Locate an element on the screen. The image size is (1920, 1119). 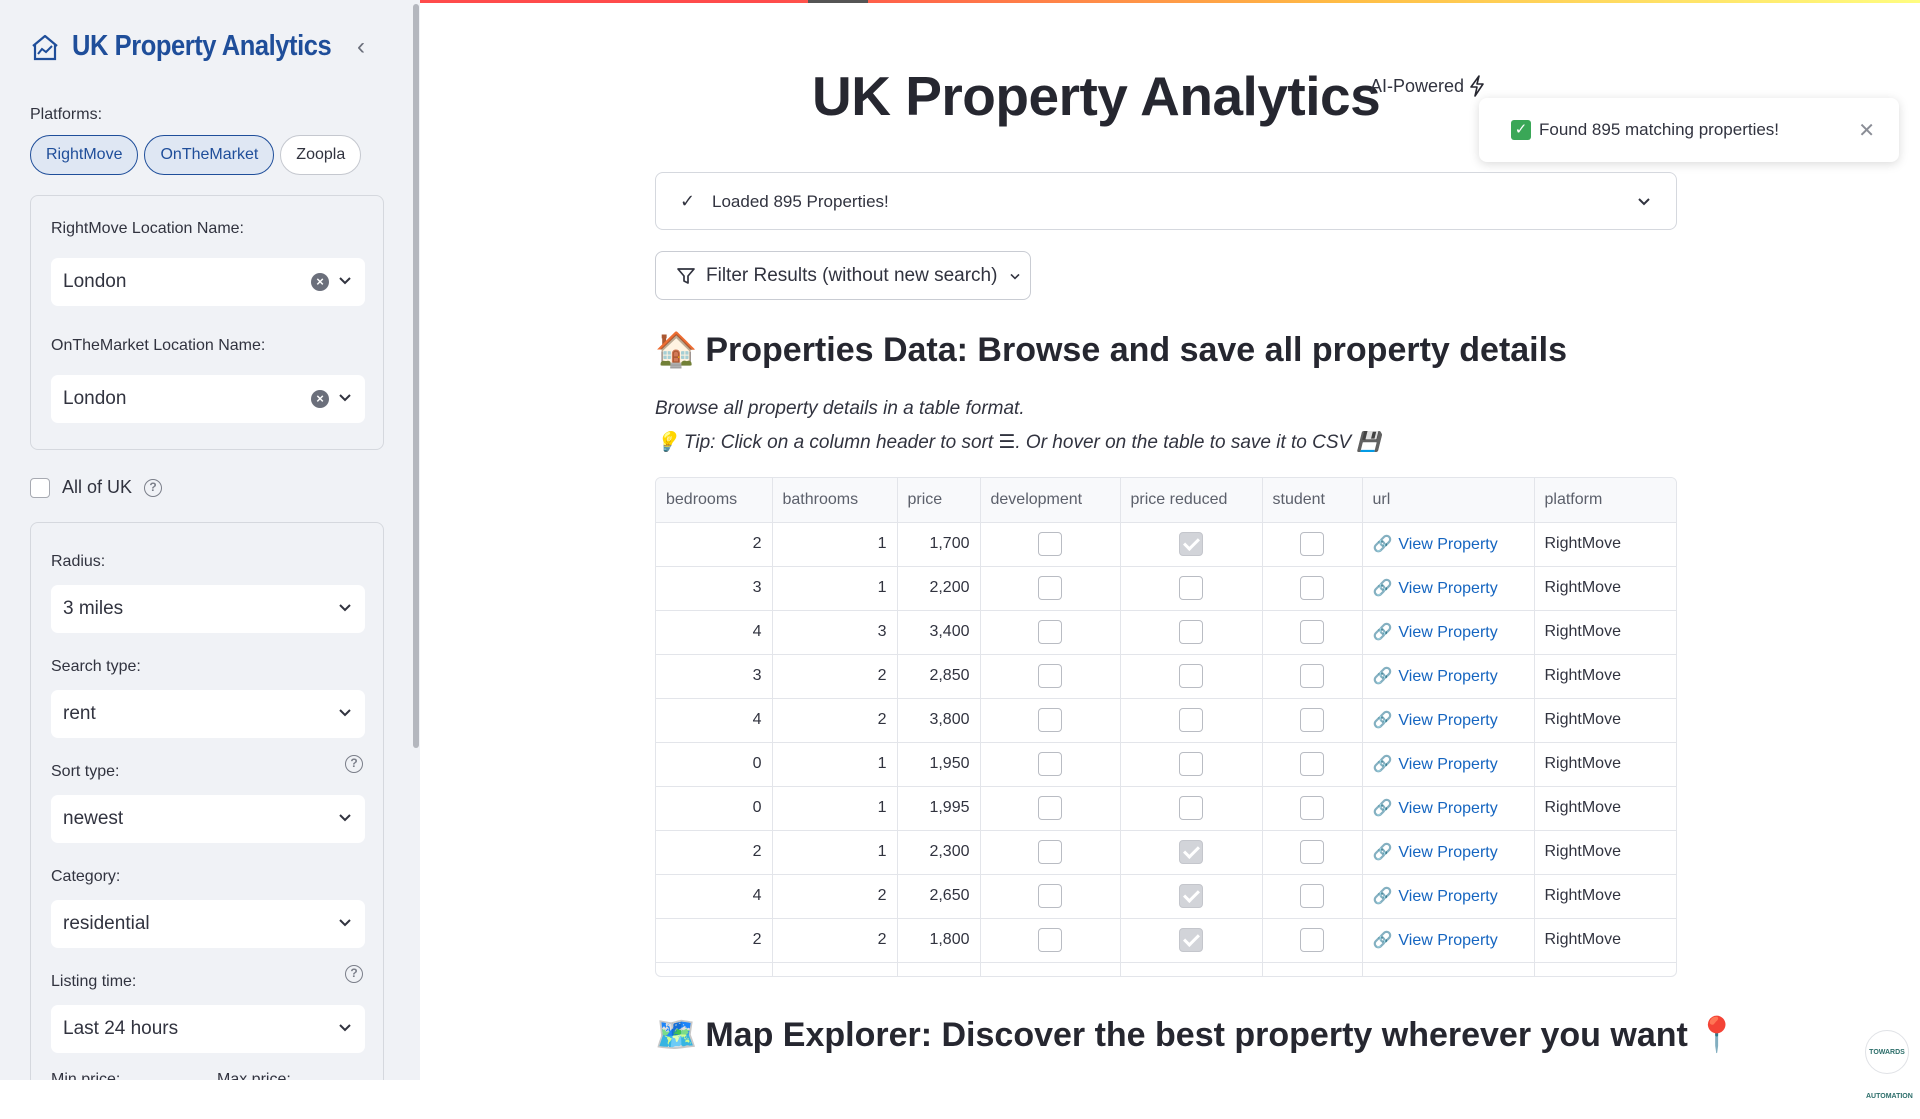
cell-bathrooms: 3 is located at coordinates (835, 632).